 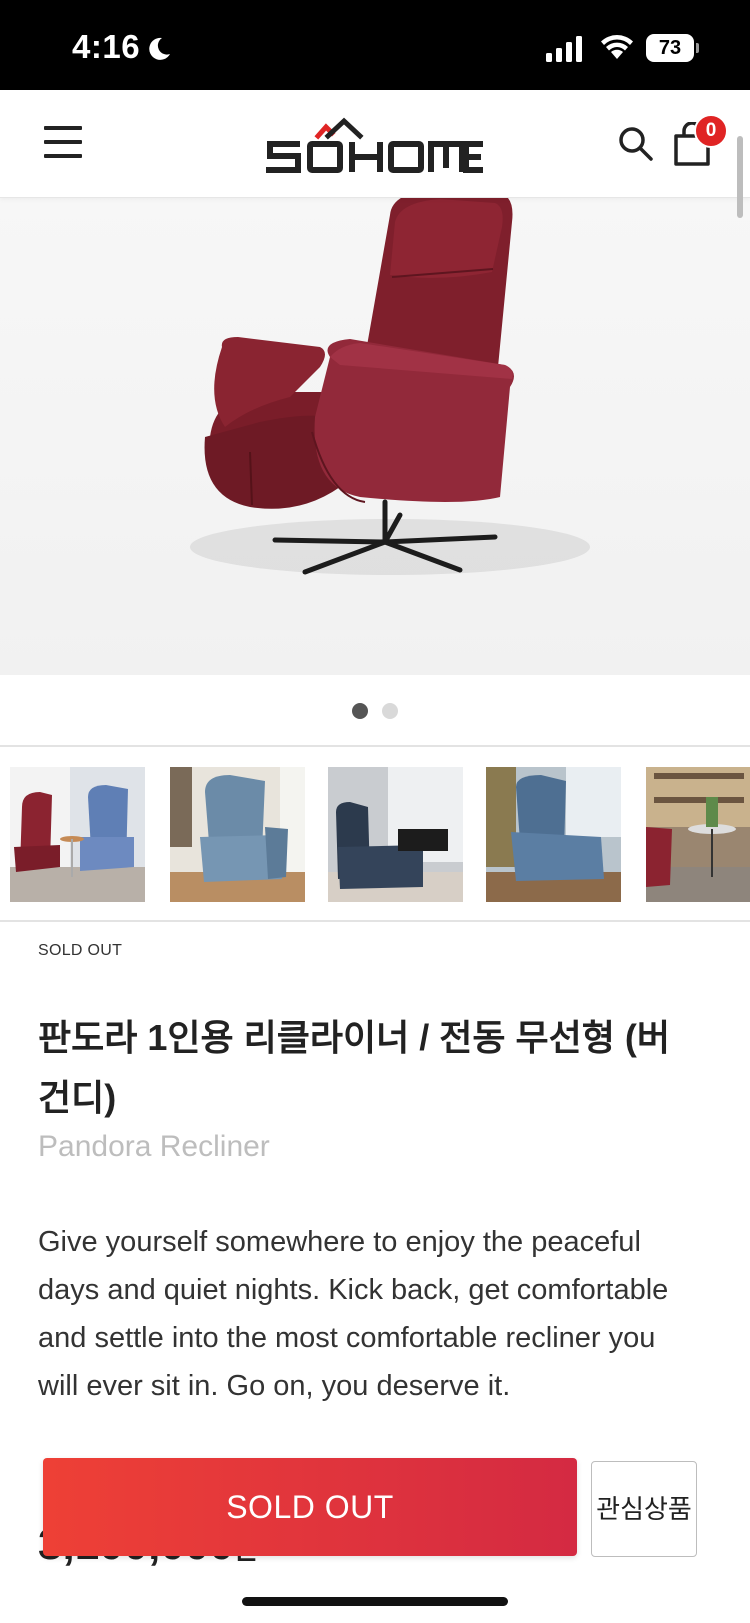 What do you see at coordinates (375, 45) in the screenshot?
I see `status-bar: 4:16 73` at bounding box center [375, 45].